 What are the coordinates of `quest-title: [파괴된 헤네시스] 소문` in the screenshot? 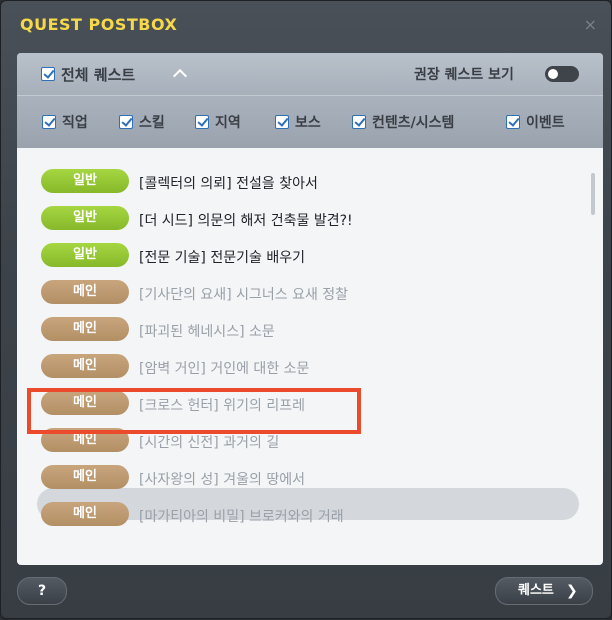 It's located at (207, 332).